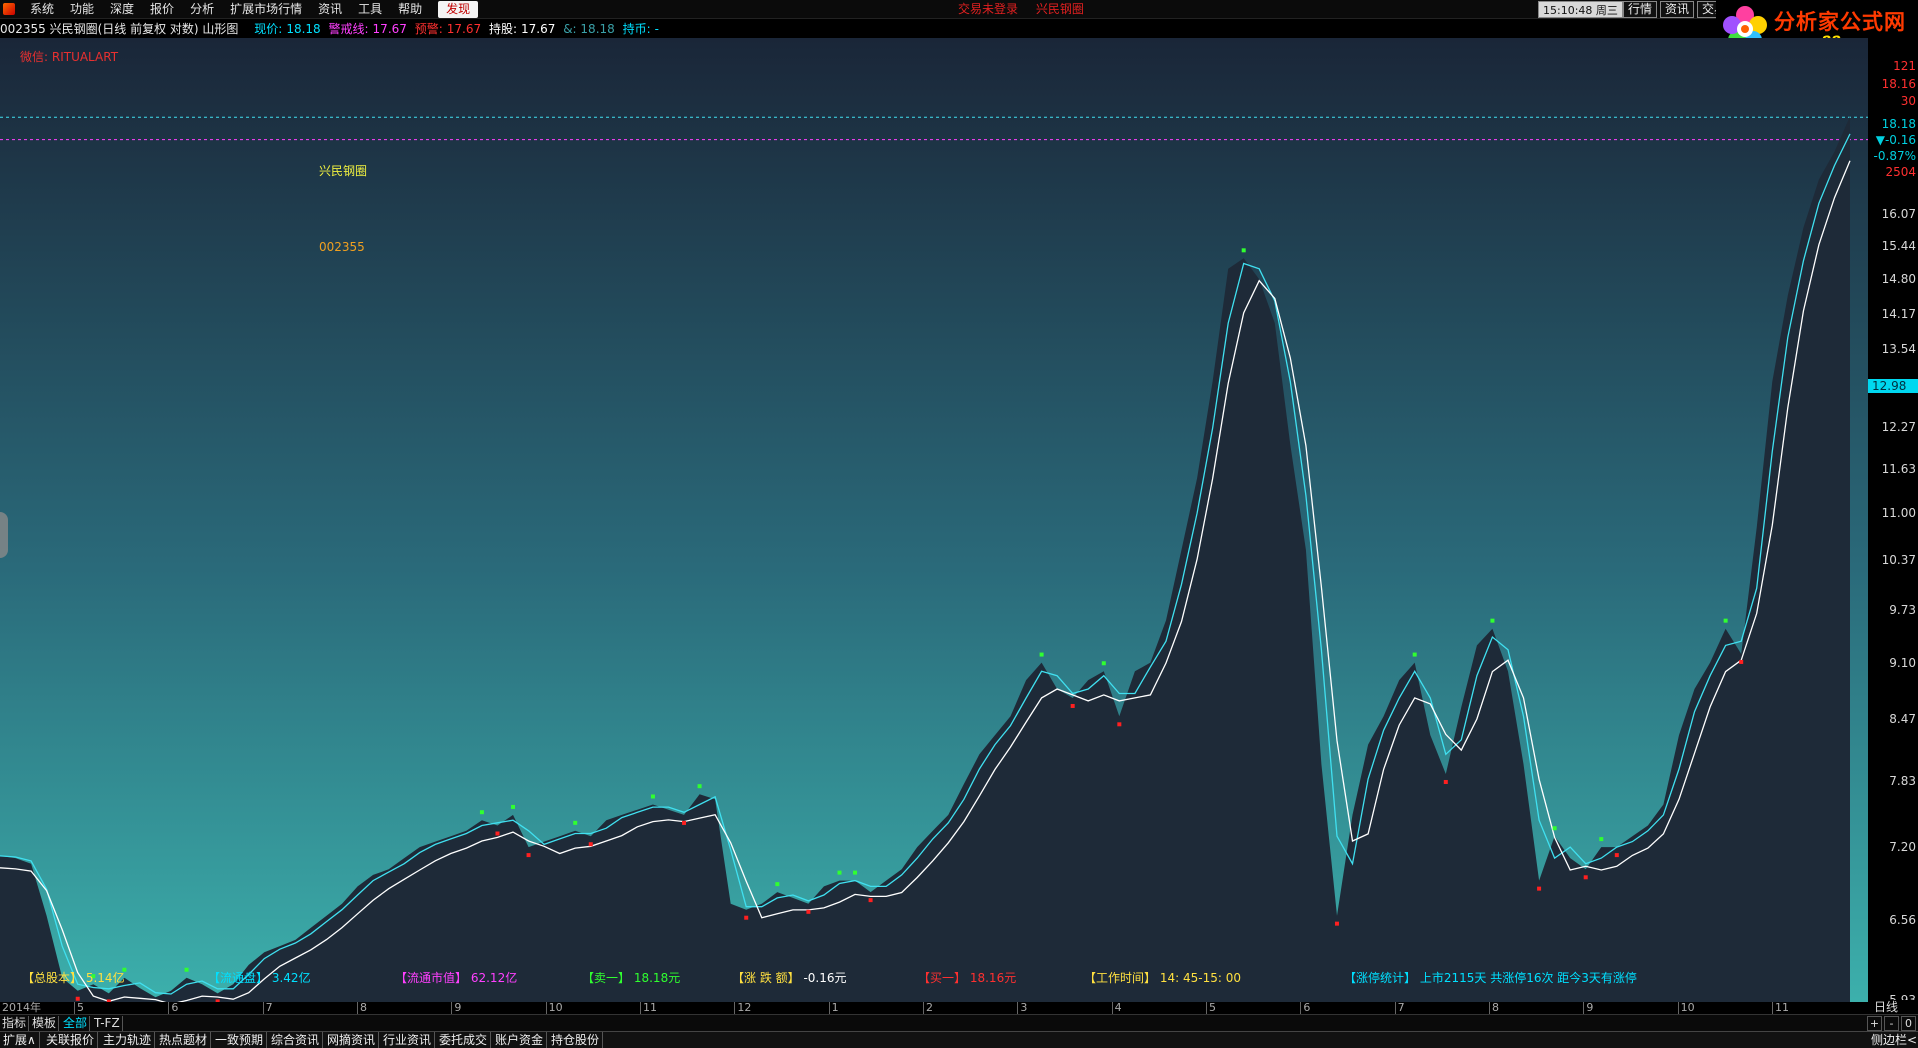  I want to click on tab-orders: 委托成交, so click(464, 1040).